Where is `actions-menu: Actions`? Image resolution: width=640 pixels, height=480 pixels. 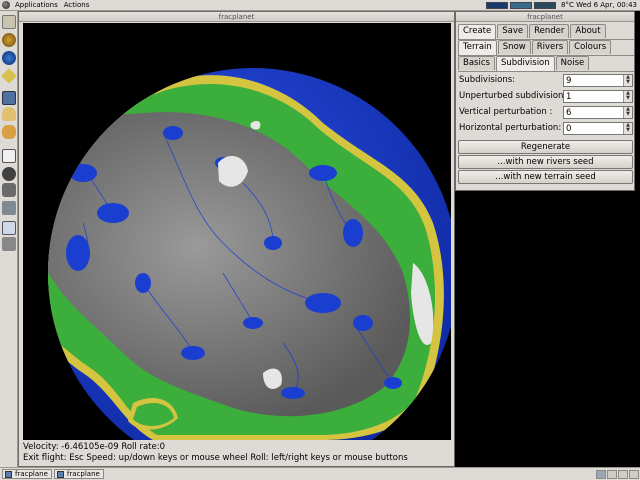 actions-menu: Actions is located at coordinates (77, 5).